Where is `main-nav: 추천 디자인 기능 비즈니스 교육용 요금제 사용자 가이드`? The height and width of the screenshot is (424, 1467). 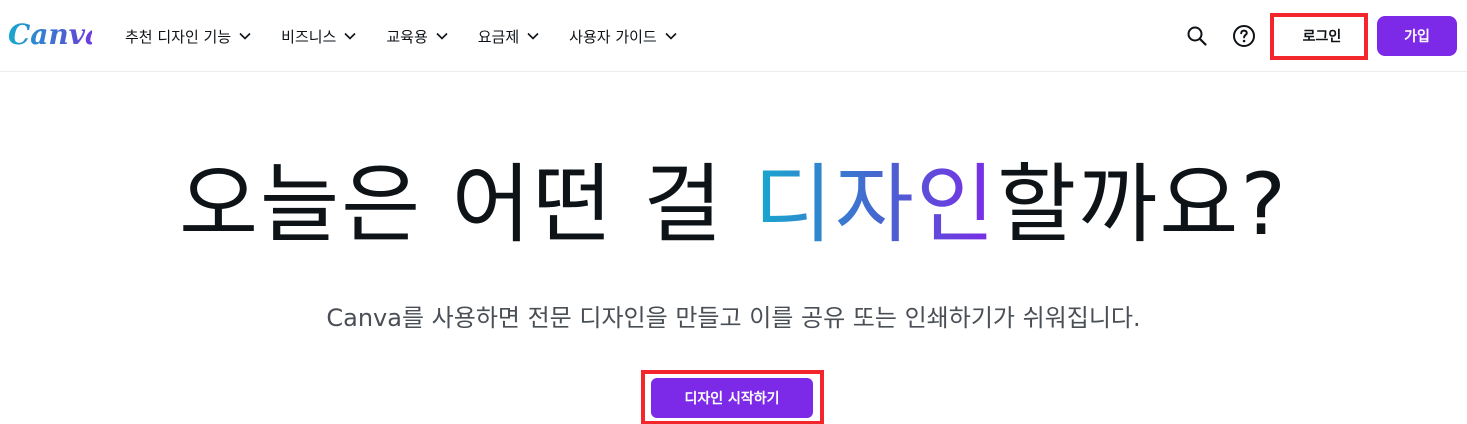 main-nav: 추천 디자인 기능 비즈니스 교육용 요금제 사용자 가이드 is located at coordinates (401, 36).